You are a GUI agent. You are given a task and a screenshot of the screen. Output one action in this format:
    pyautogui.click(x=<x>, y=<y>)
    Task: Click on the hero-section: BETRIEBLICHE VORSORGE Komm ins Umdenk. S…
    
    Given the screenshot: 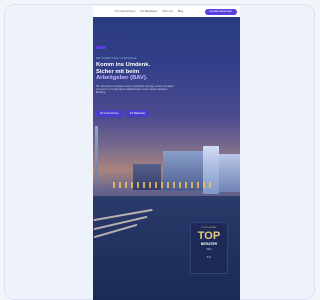 What is the action you would take?
    pyautogui.click(x=136, y=65)
    